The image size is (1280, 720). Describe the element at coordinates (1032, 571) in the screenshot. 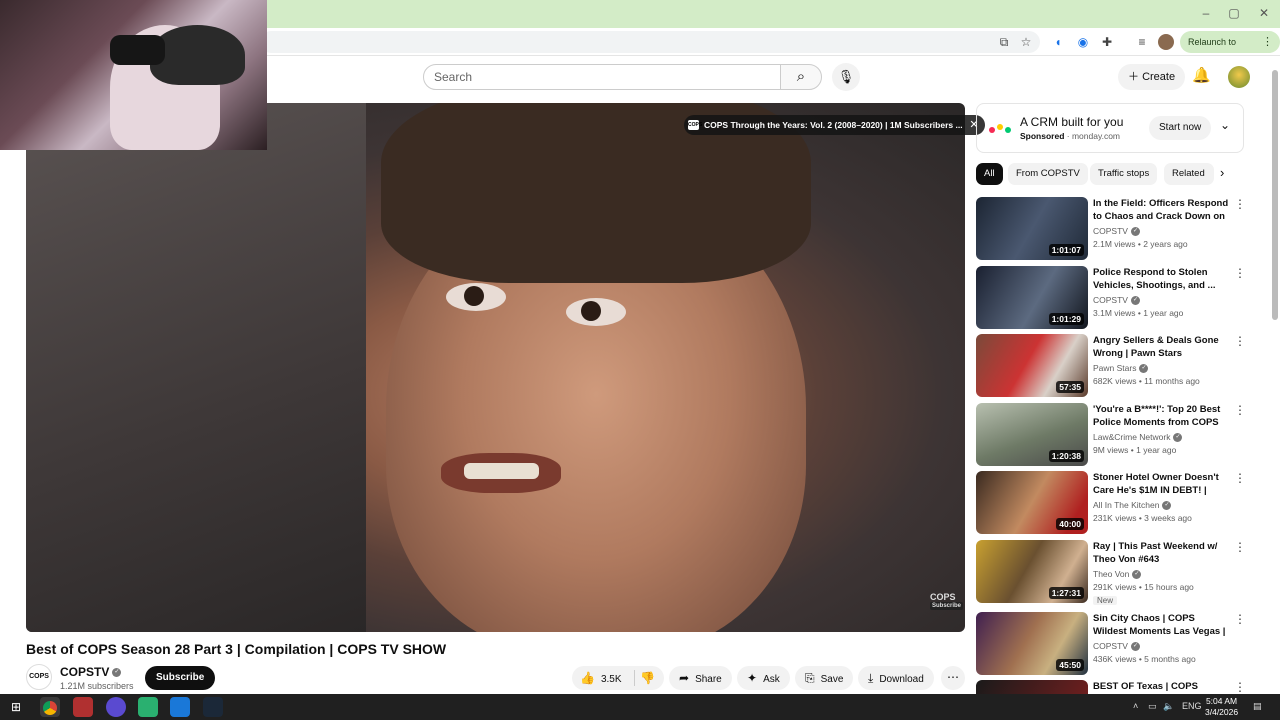

I see `video-thumbnail: 1:27:31` at that location.